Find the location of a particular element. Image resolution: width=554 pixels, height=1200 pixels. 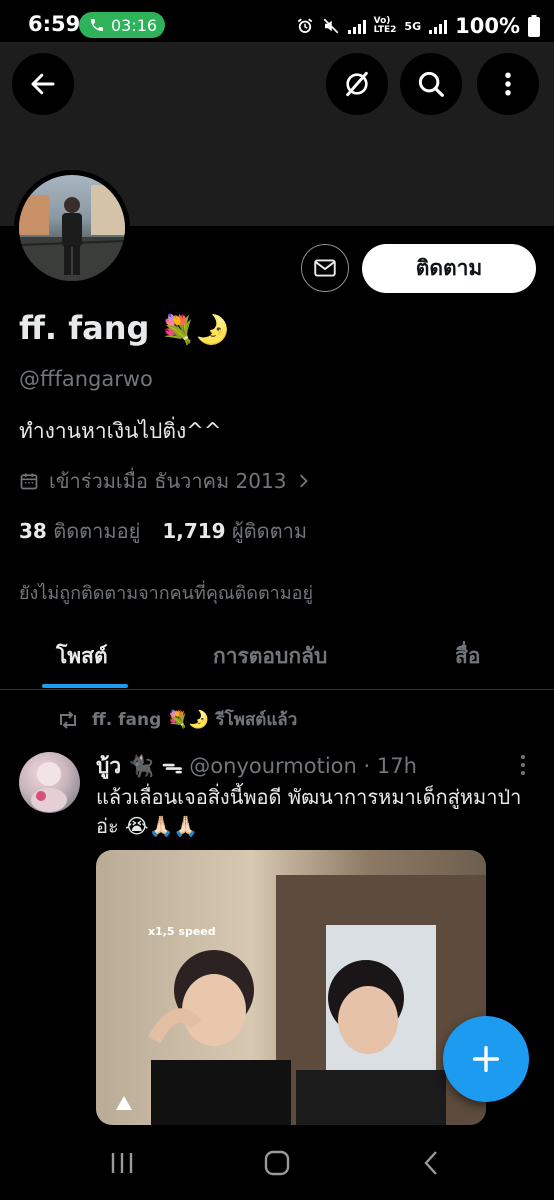

joined-date: เข้าร่วมเมื่อ ธันวาคม 2013 is located at coordinates (168, 481).